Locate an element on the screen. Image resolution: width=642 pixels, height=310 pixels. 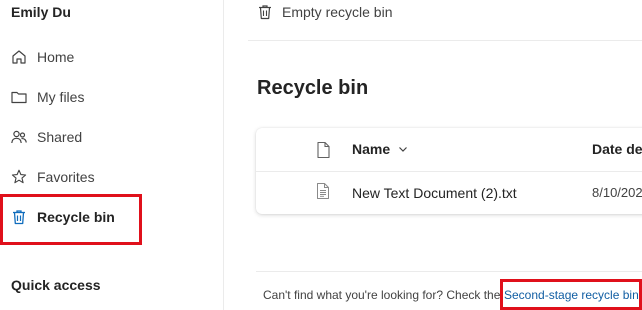
column-header-name-label: Name is located at coordinates (371, 149).